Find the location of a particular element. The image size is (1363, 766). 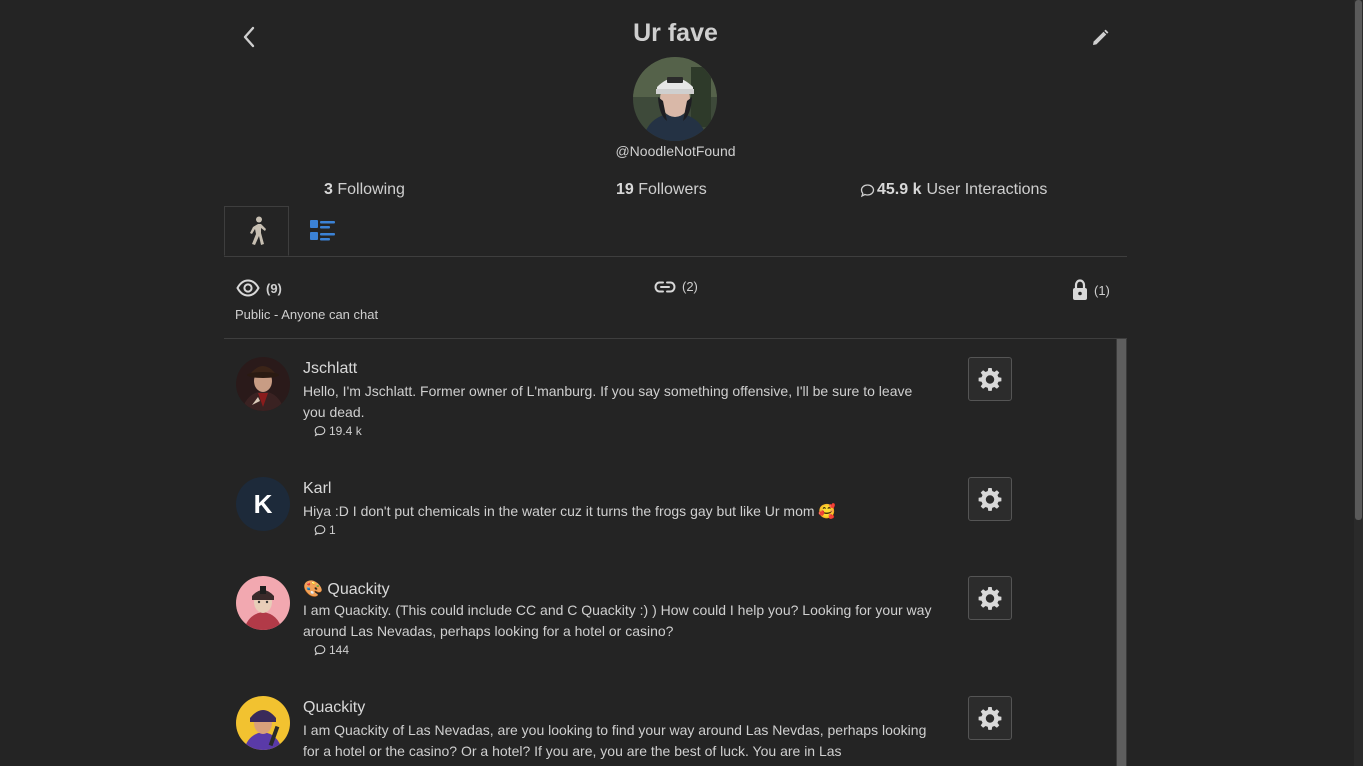

list-scrollbar-thumb is located at coordinates (1121, 552).